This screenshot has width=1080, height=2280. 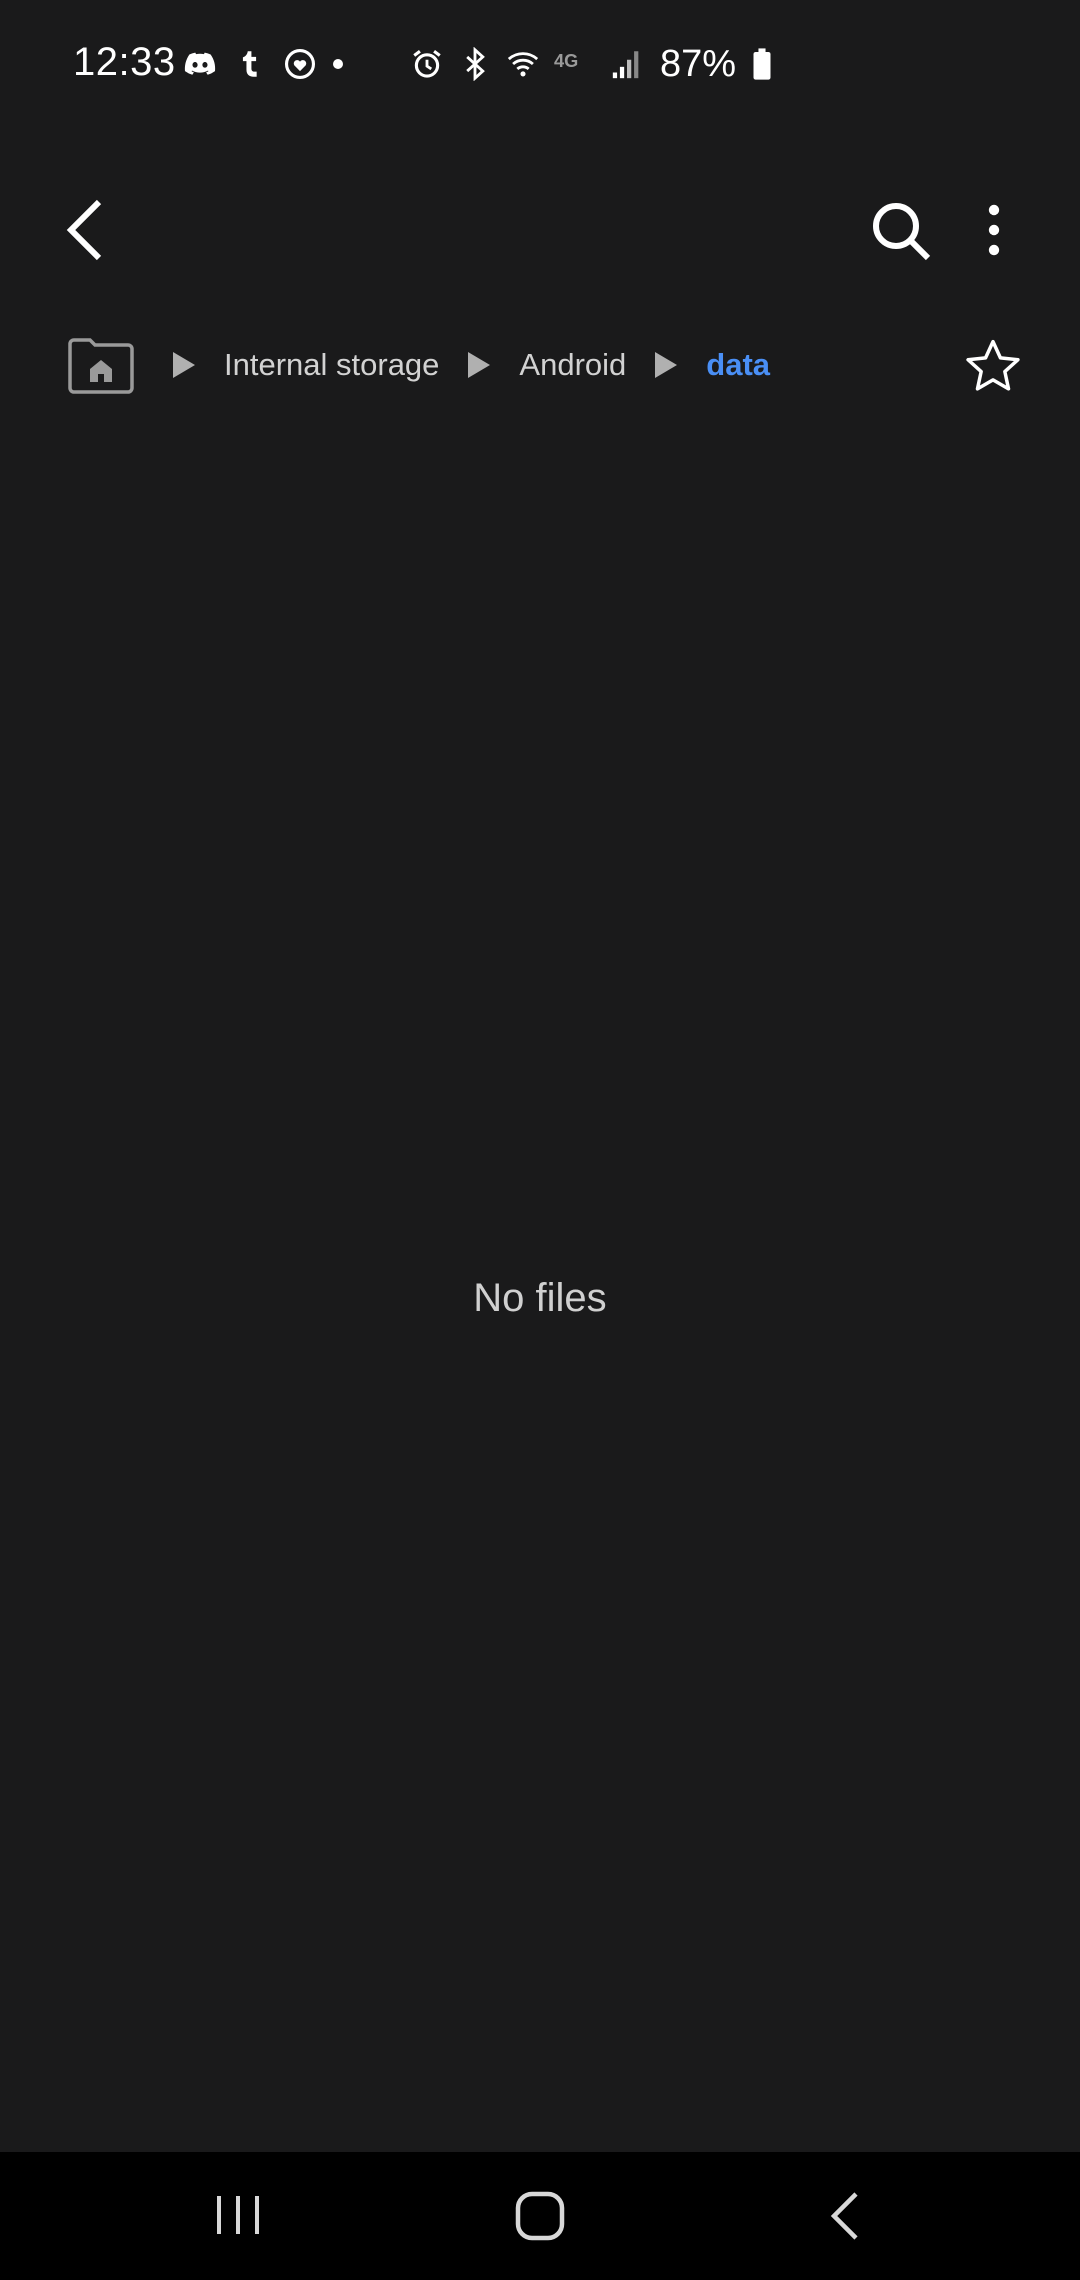 What do you see at coordinates (338, 64) in the screenshot?
I see `notification-dot` at bounding box center [338, 64].